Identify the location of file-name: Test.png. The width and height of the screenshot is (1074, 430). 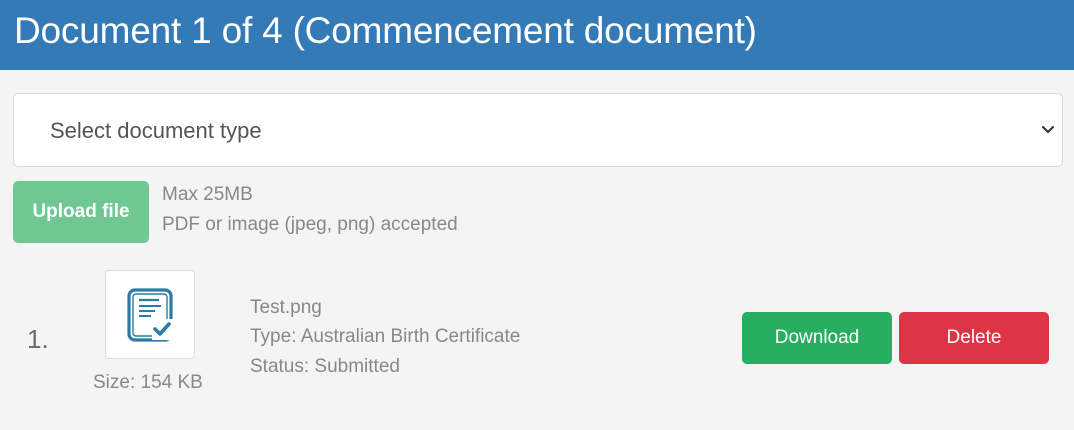
(286, 307).